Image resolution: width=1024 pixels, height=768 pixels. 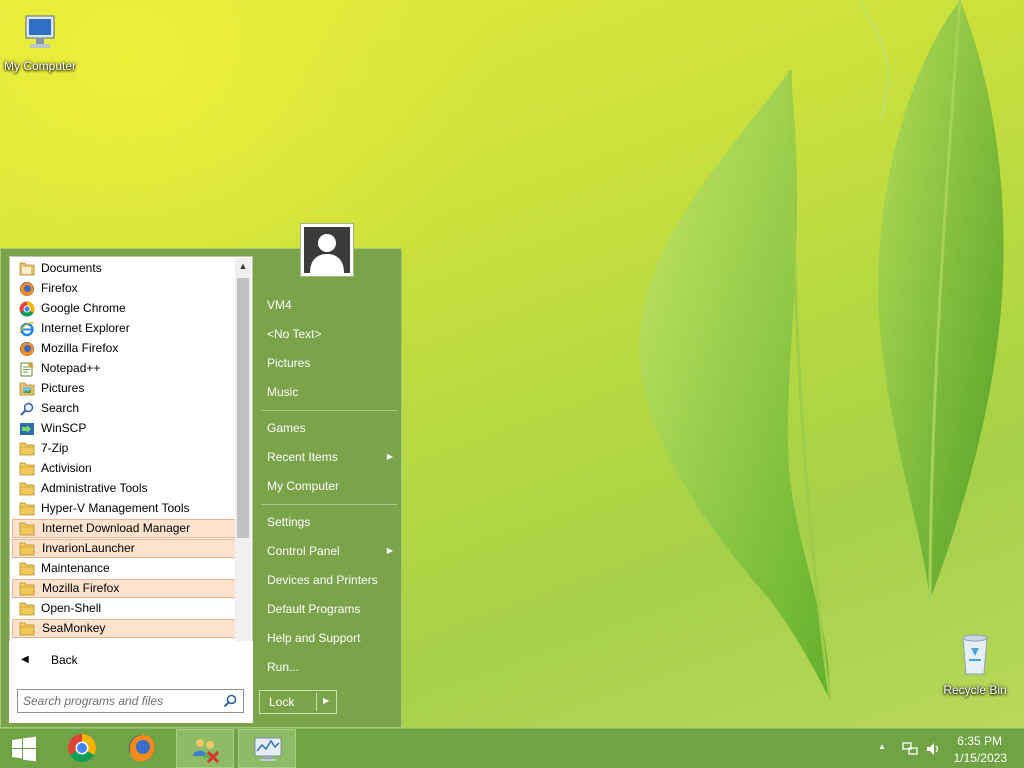 I want to click on program-item: Firefox, so click(x=125, y=288).